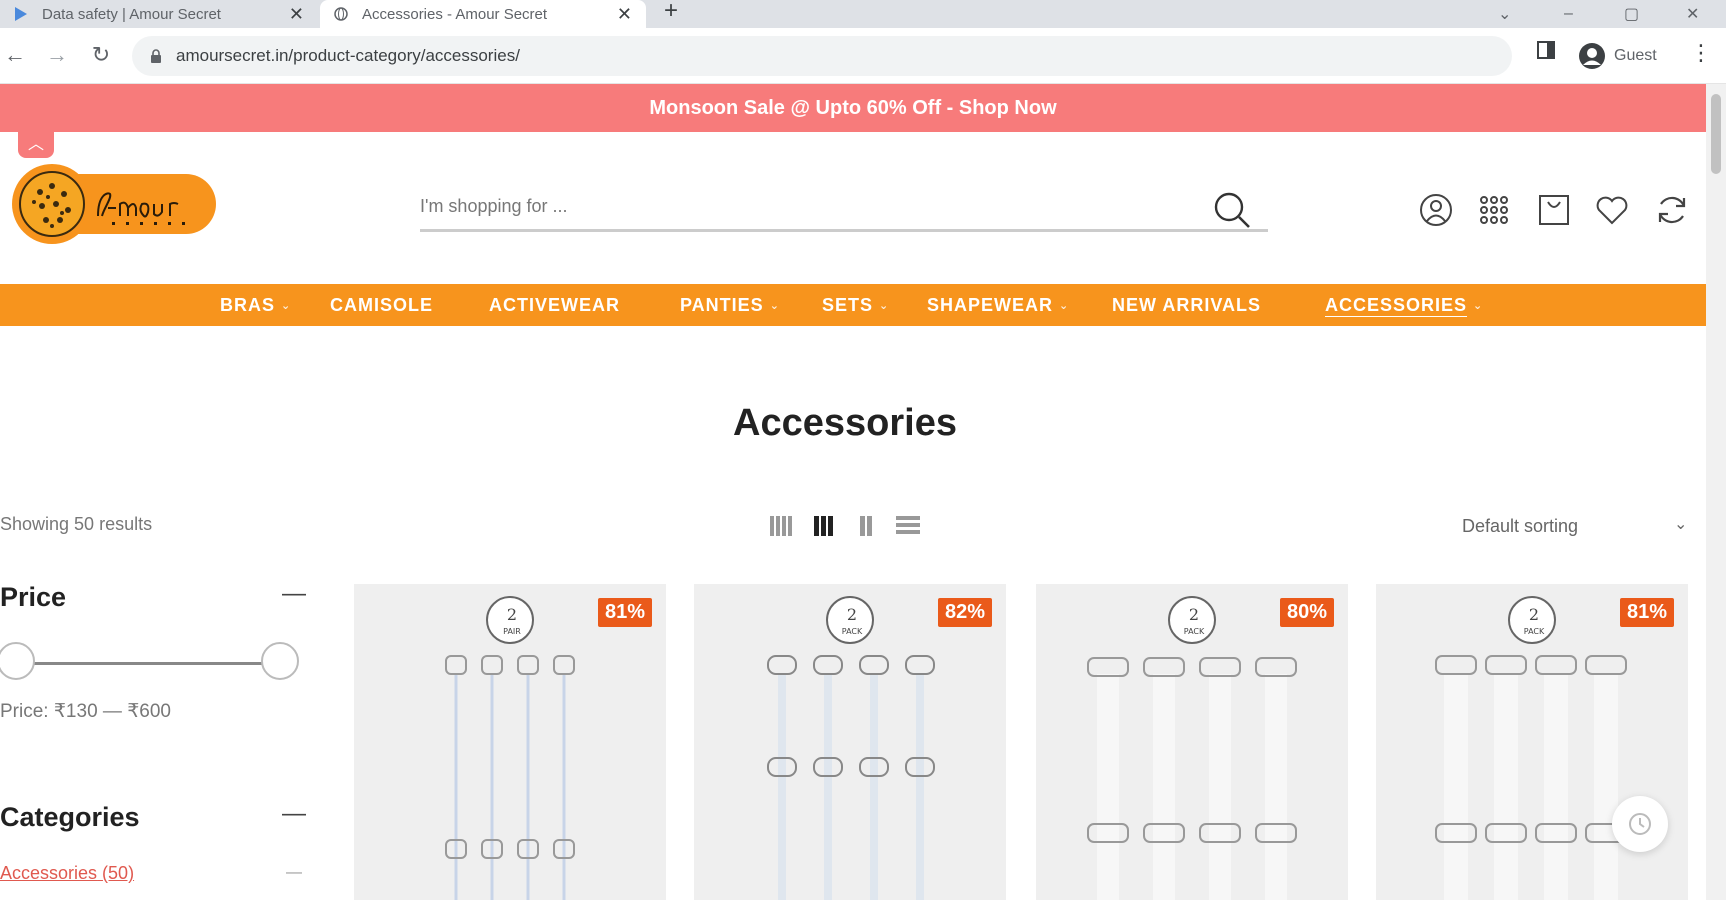 The width and height of the screenshot is (1726, 900). I want to click on browser-tab: Data safety | Amour Secret ✕, so click(159, 14).